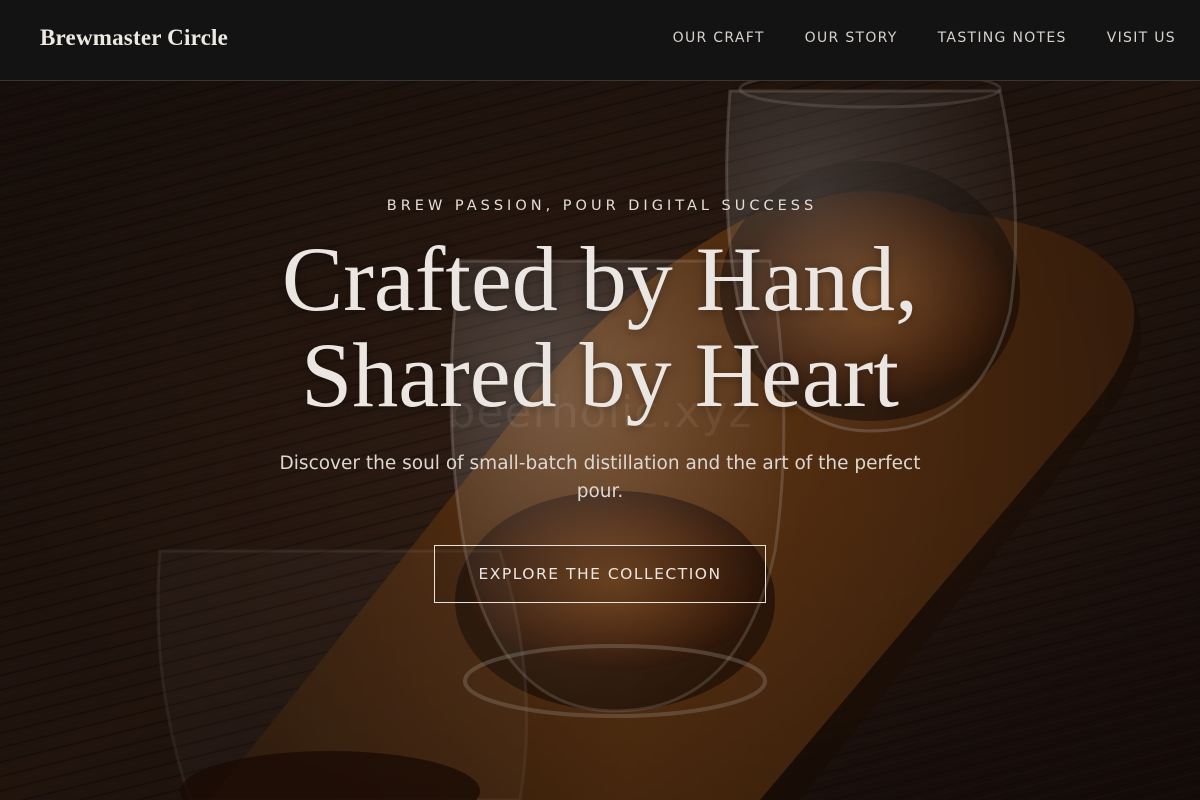 The width and height of the screenshot is (1200, 800). Describe the element at coordinates (1141, 38) in the screenshot. I see `nav-link-visit-us: VISIT US` at that location.